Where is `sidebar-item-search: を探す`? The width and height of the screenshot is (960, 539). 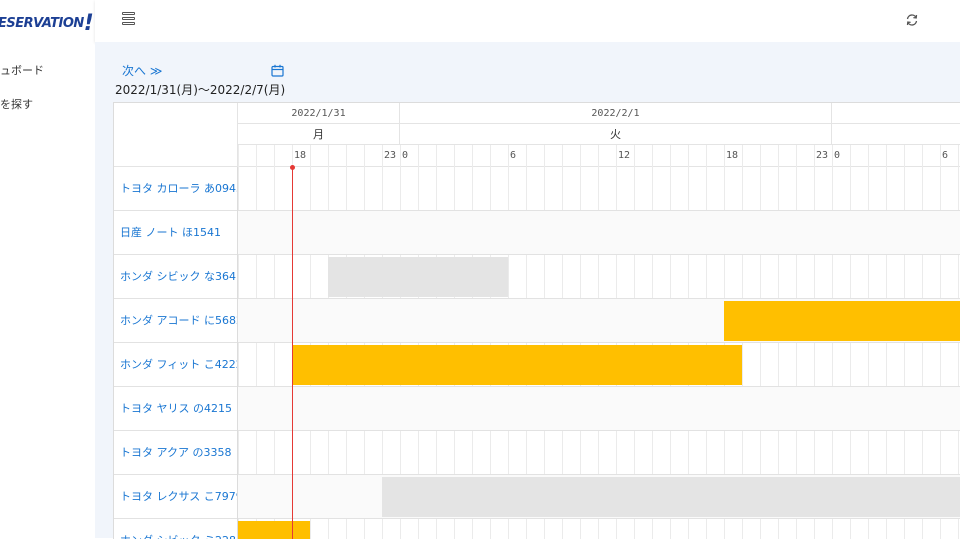
sidebar-item-search: を探す is located at coordinates (16, 104).